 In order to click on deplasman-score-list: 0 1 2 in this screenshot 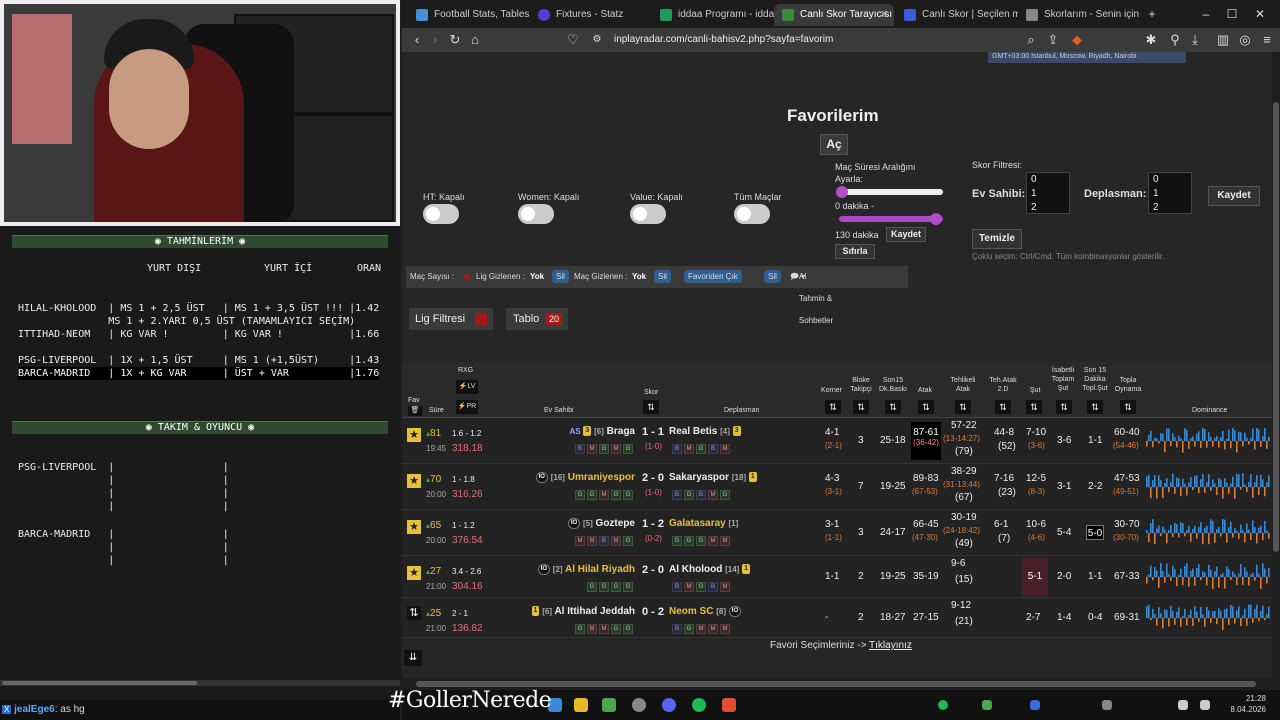, I will do `click(1170, 193)`.